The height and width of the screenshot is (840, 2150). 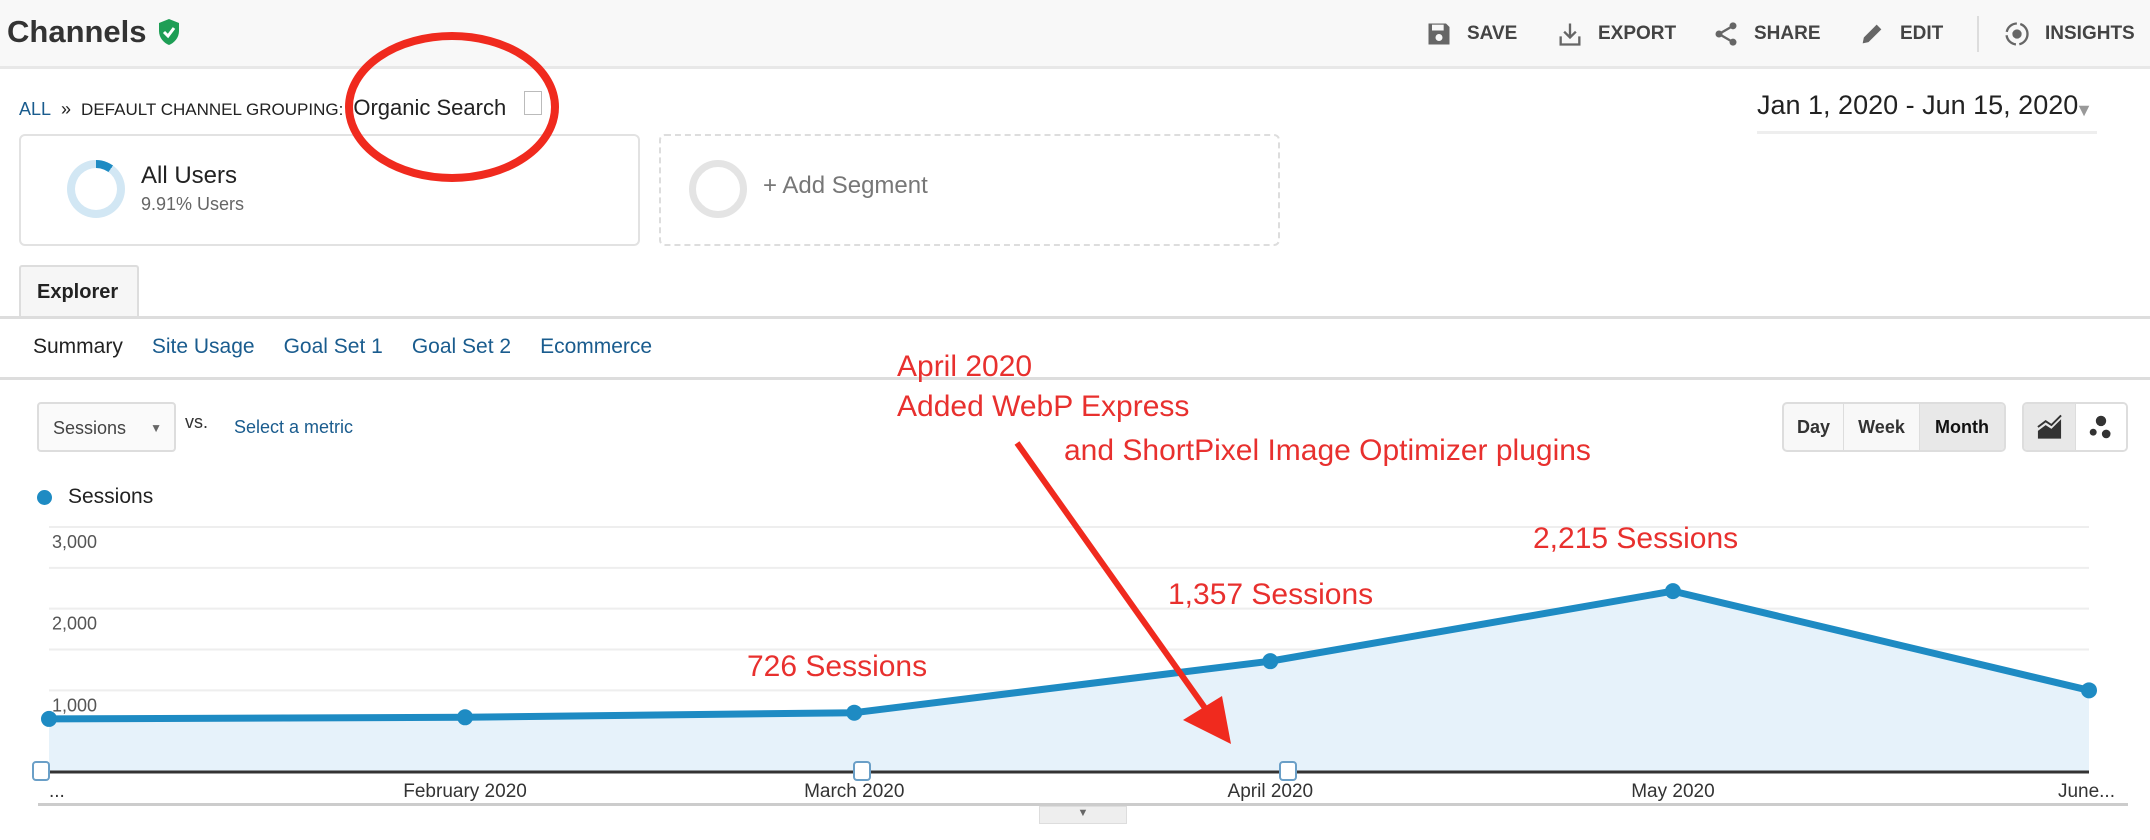 What do you see at coordinates (1043, 406) in the screenshot?
I see `annotation-note-line: Added WebP Express` at bounding box center [1043, 406].